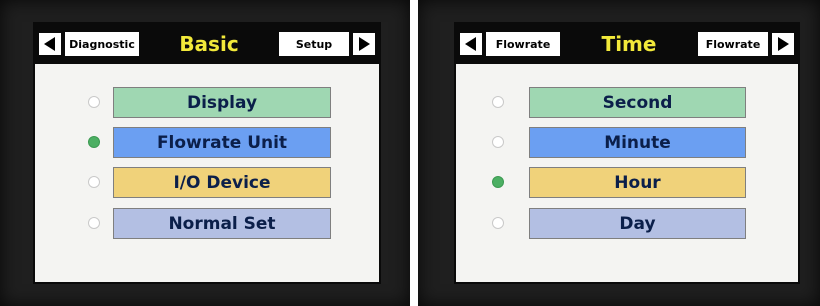  Describe the element at coordinates (314, 44) in the screenshot. I see `next-tab: Setup` at that location.